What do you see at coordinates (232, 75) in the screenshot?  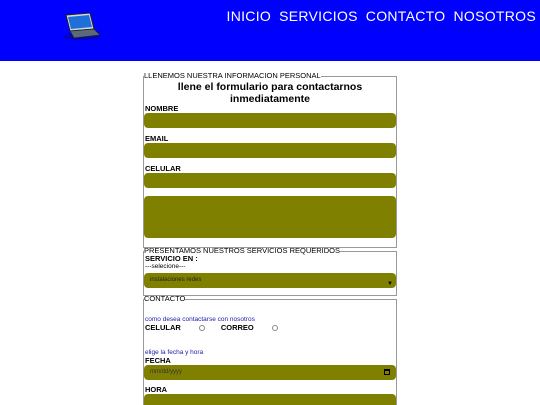 I see `personal-info-legend: LLENEMOS NUESTRA INFORMACION PERSONAL` at bounding box center [232, 75].